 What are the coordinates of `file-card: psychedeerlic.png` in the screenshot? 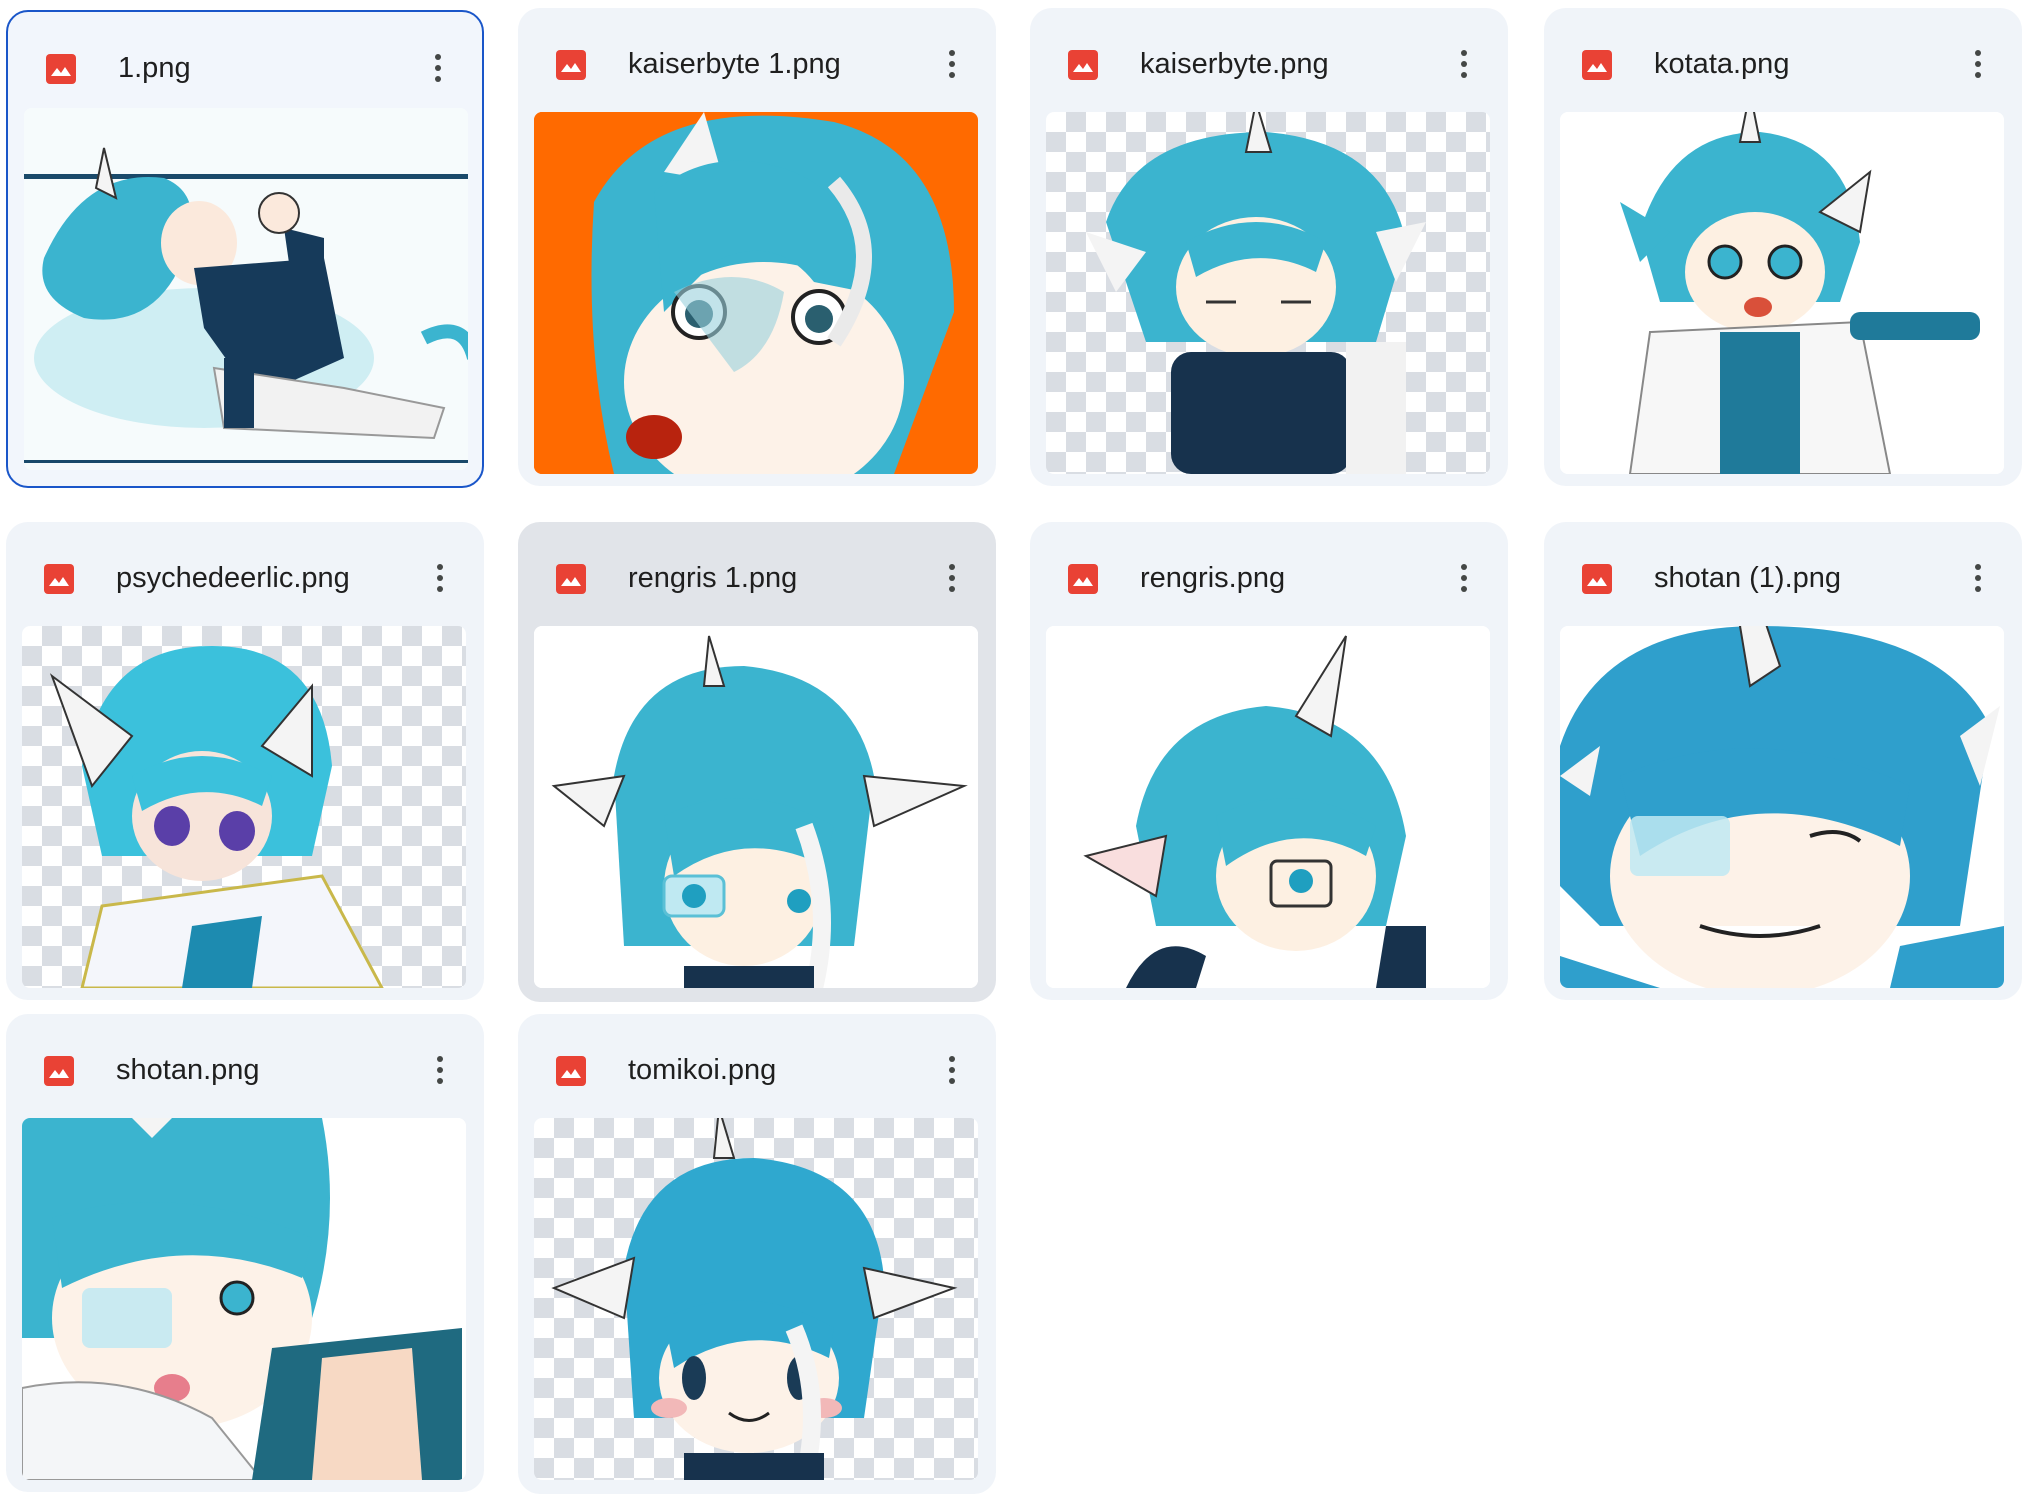 It's located at (245, 761).